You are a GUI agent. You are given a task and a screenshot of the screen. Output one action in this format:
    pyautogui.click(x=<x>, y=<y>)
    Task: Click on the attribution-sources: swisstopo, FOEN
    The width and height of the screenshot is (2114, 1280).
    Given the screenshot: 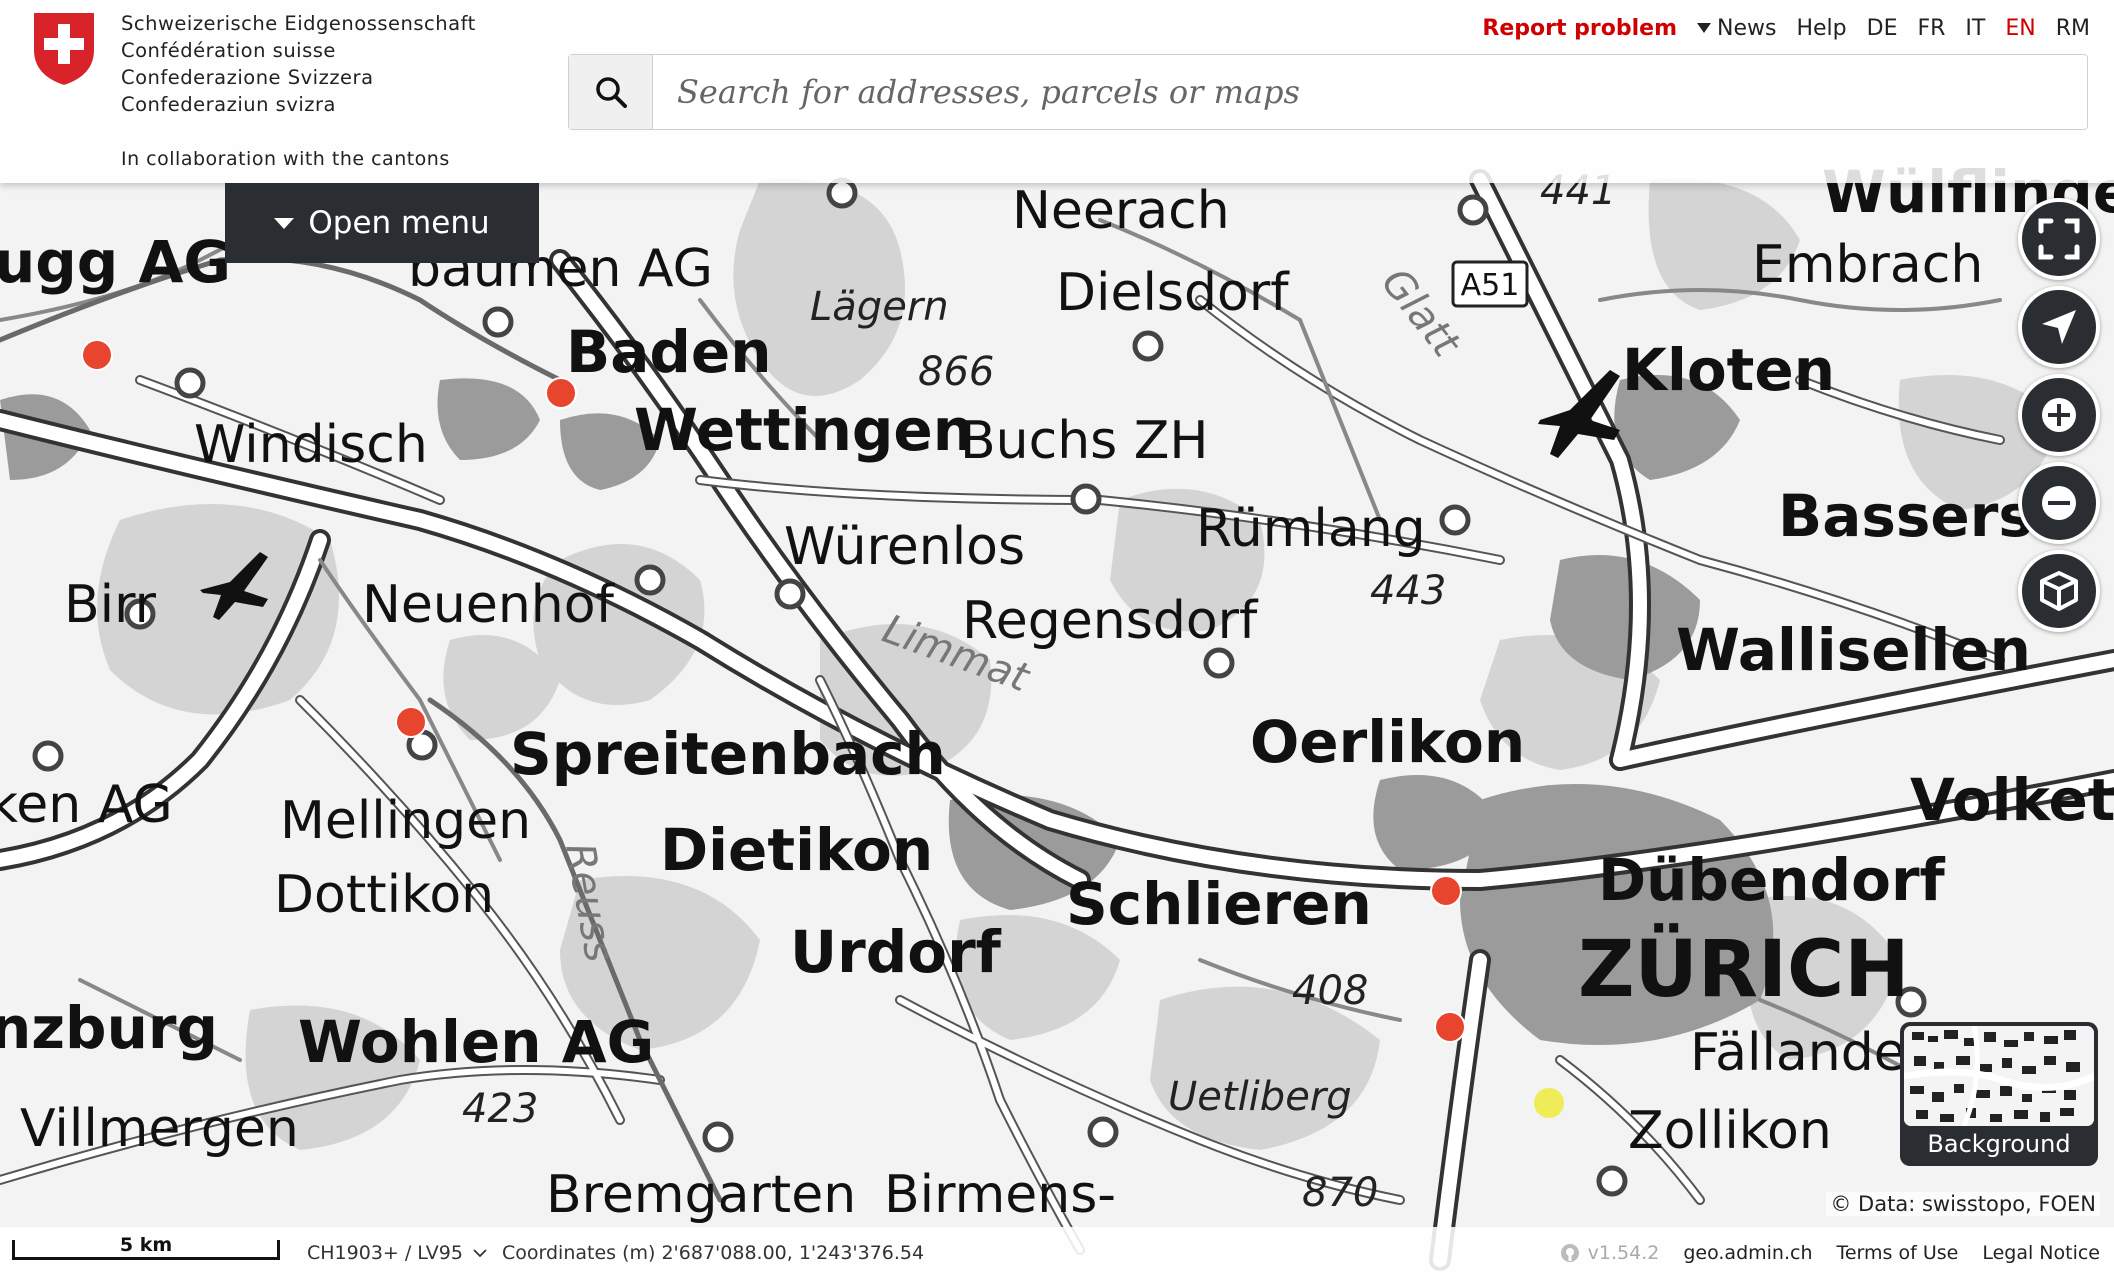 What is the action you would take?
    pyautogui.click(x=2009, y=1204)
    